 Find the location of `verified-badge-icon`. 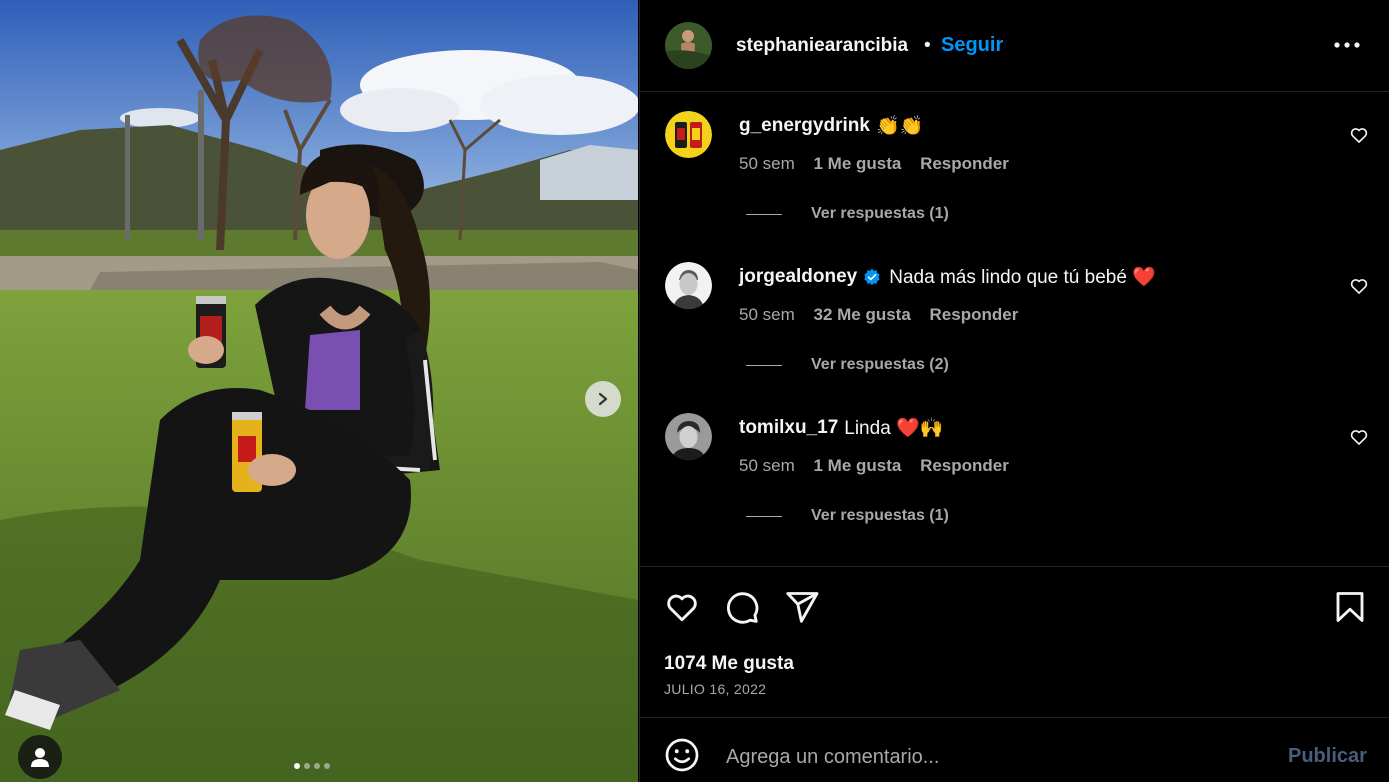

verified-badge-icon is located at coordinates (872, 277).